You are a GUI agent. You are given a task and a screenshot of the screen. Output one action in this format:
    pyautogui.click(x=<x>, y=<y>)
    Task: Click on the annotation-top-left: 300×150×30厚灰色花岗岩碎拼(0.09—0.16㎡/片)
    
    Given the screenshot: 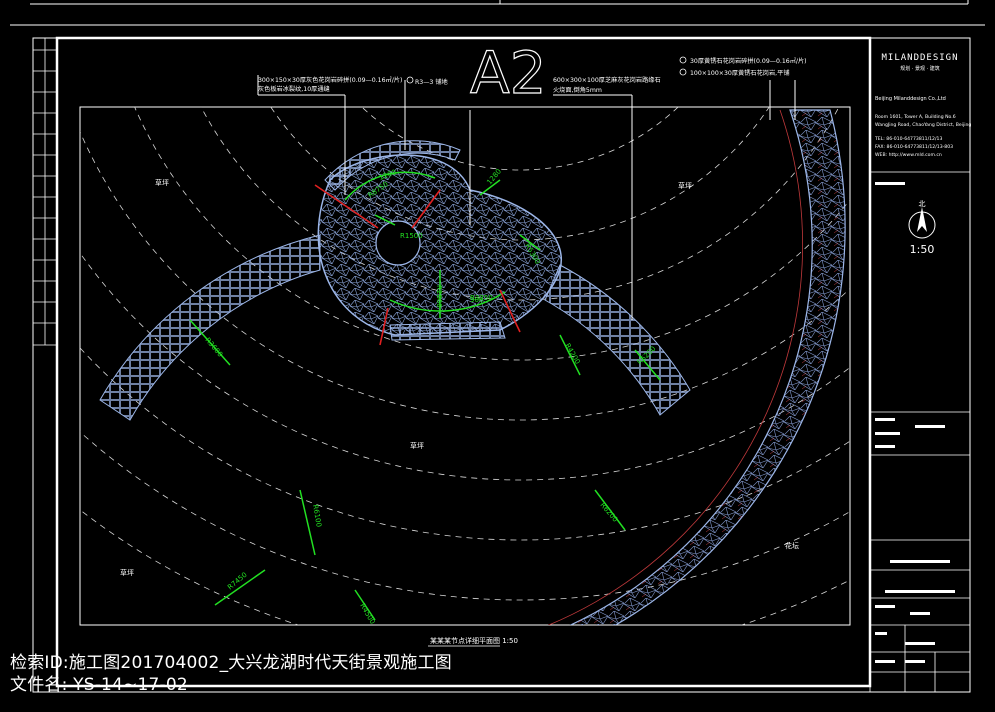 What is the action you would take?
    pyautogui.click(x=330, y=80)
    